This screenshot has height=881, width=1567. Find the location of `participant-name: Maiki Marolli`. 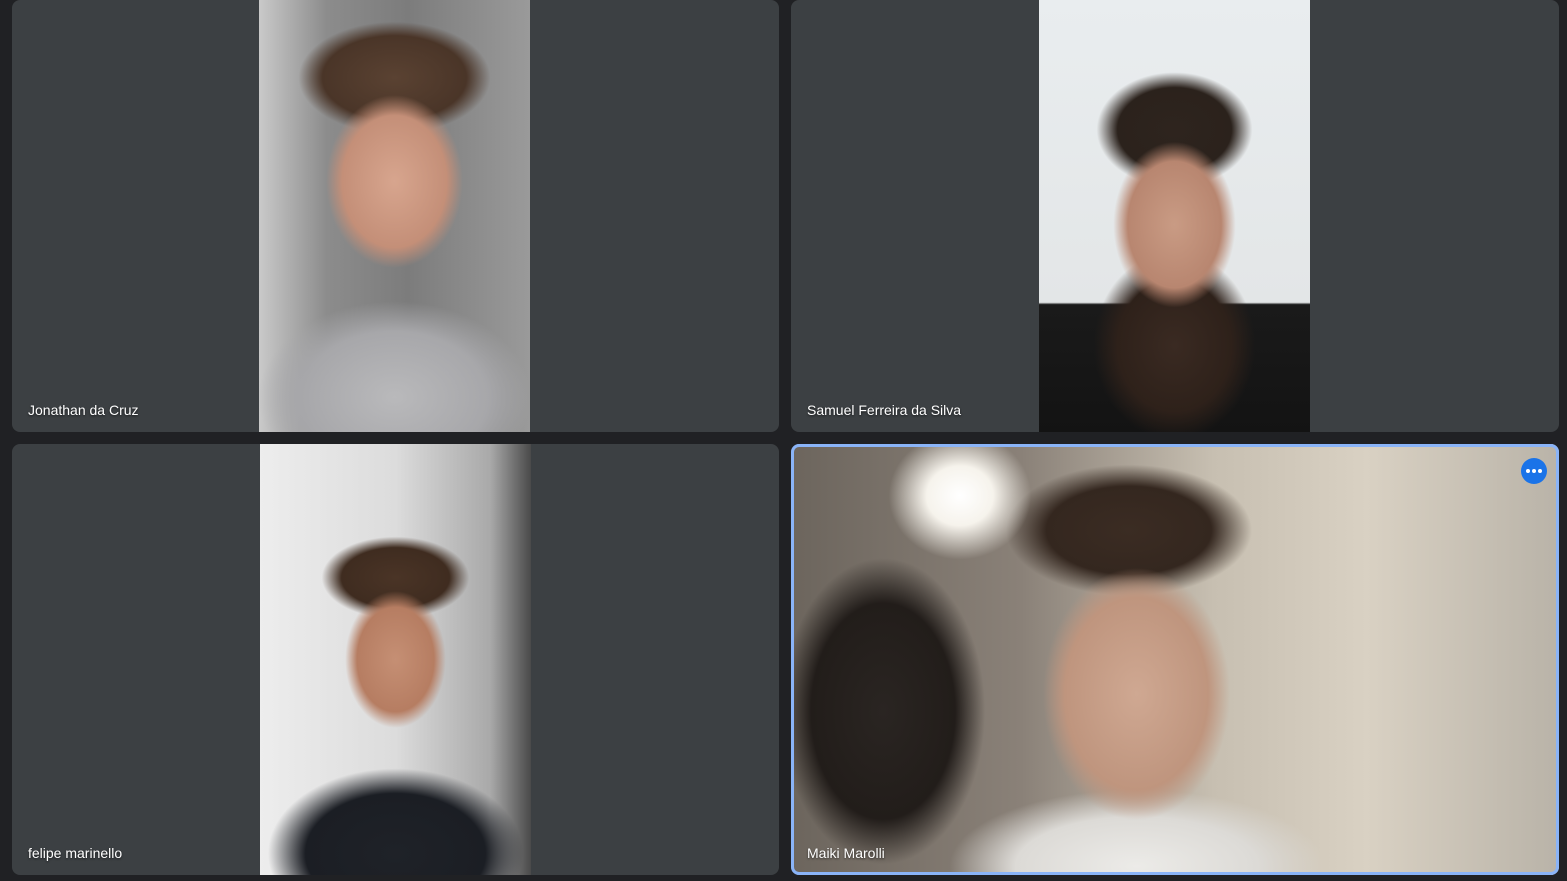

participant-name: Maiki Marolli is located at coordinates (846, 853).